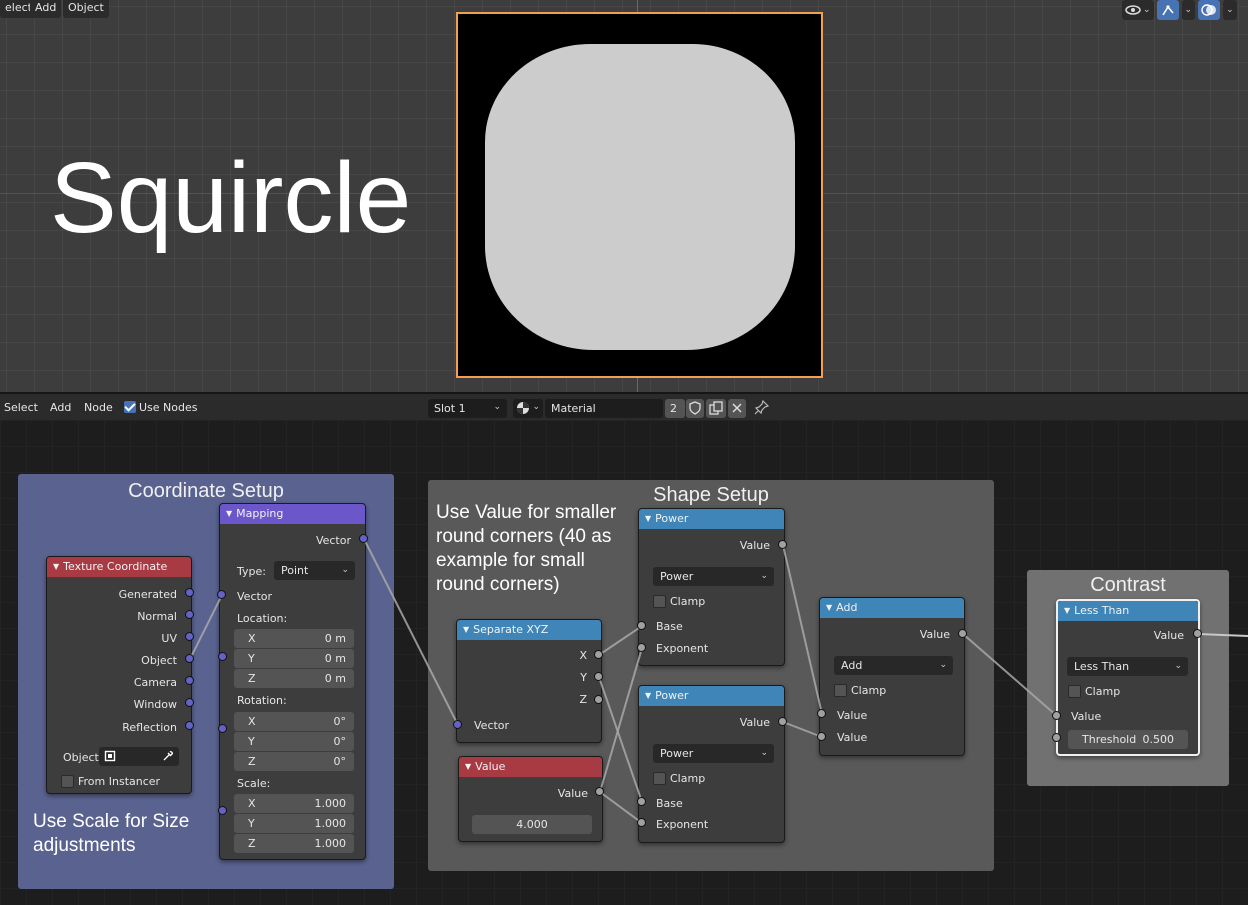  What do you see at coordinates (294, 761) in the screenshot?
I see `rotation-z-field: Z 0°` at bounding box center [294, 761].